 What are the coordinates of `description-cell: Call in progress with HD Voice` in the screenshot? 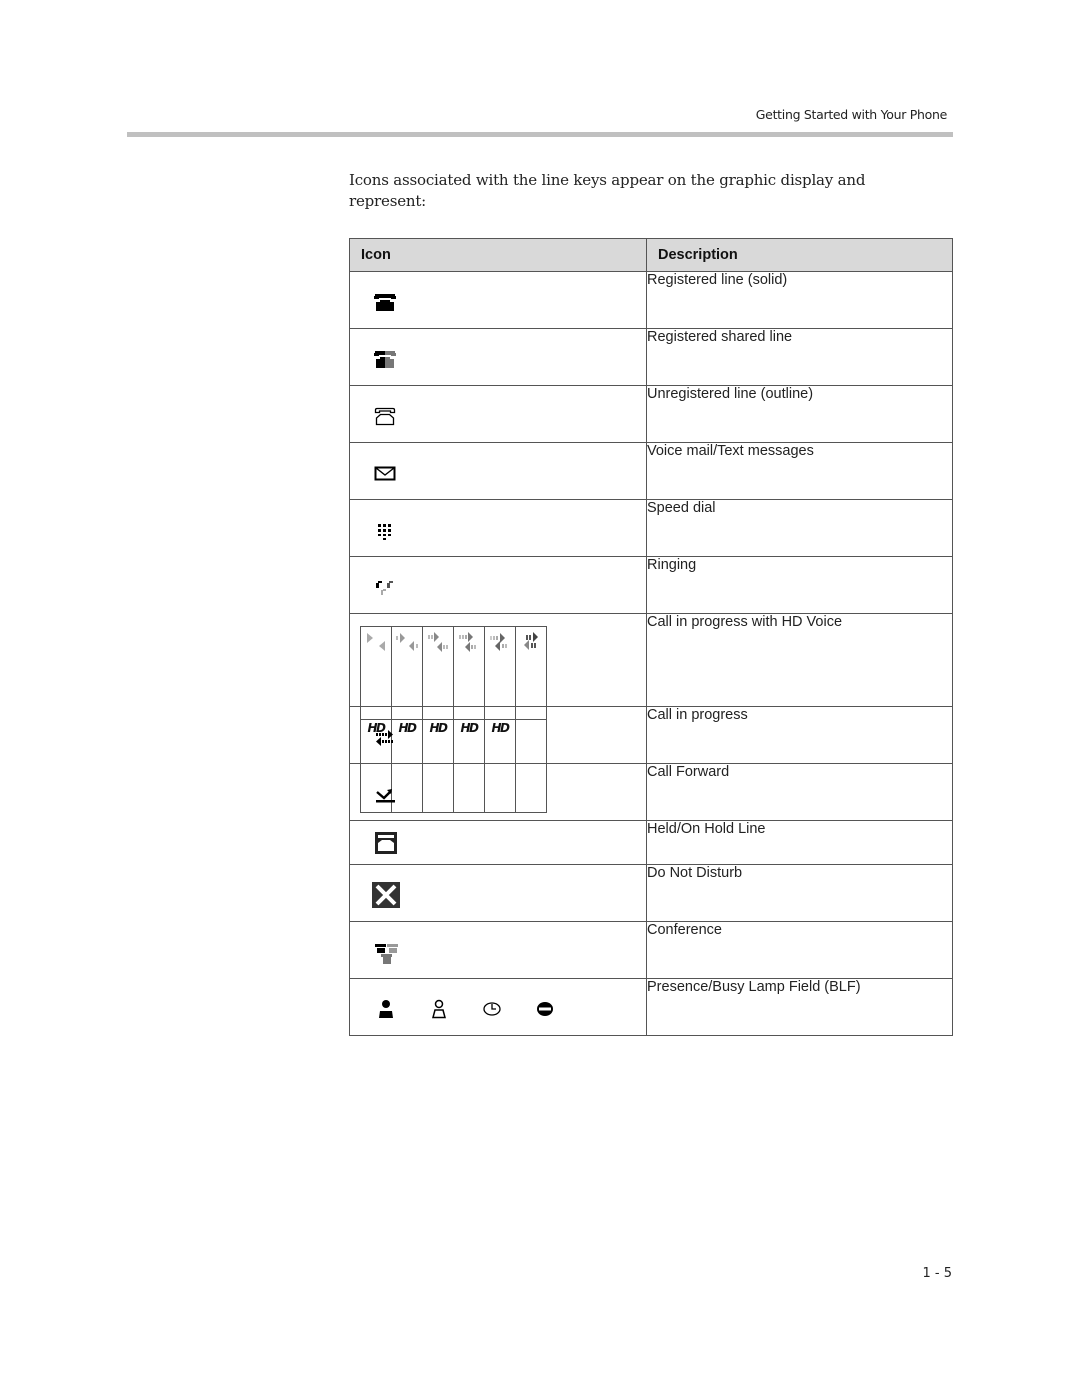 It's located at (799, 660).